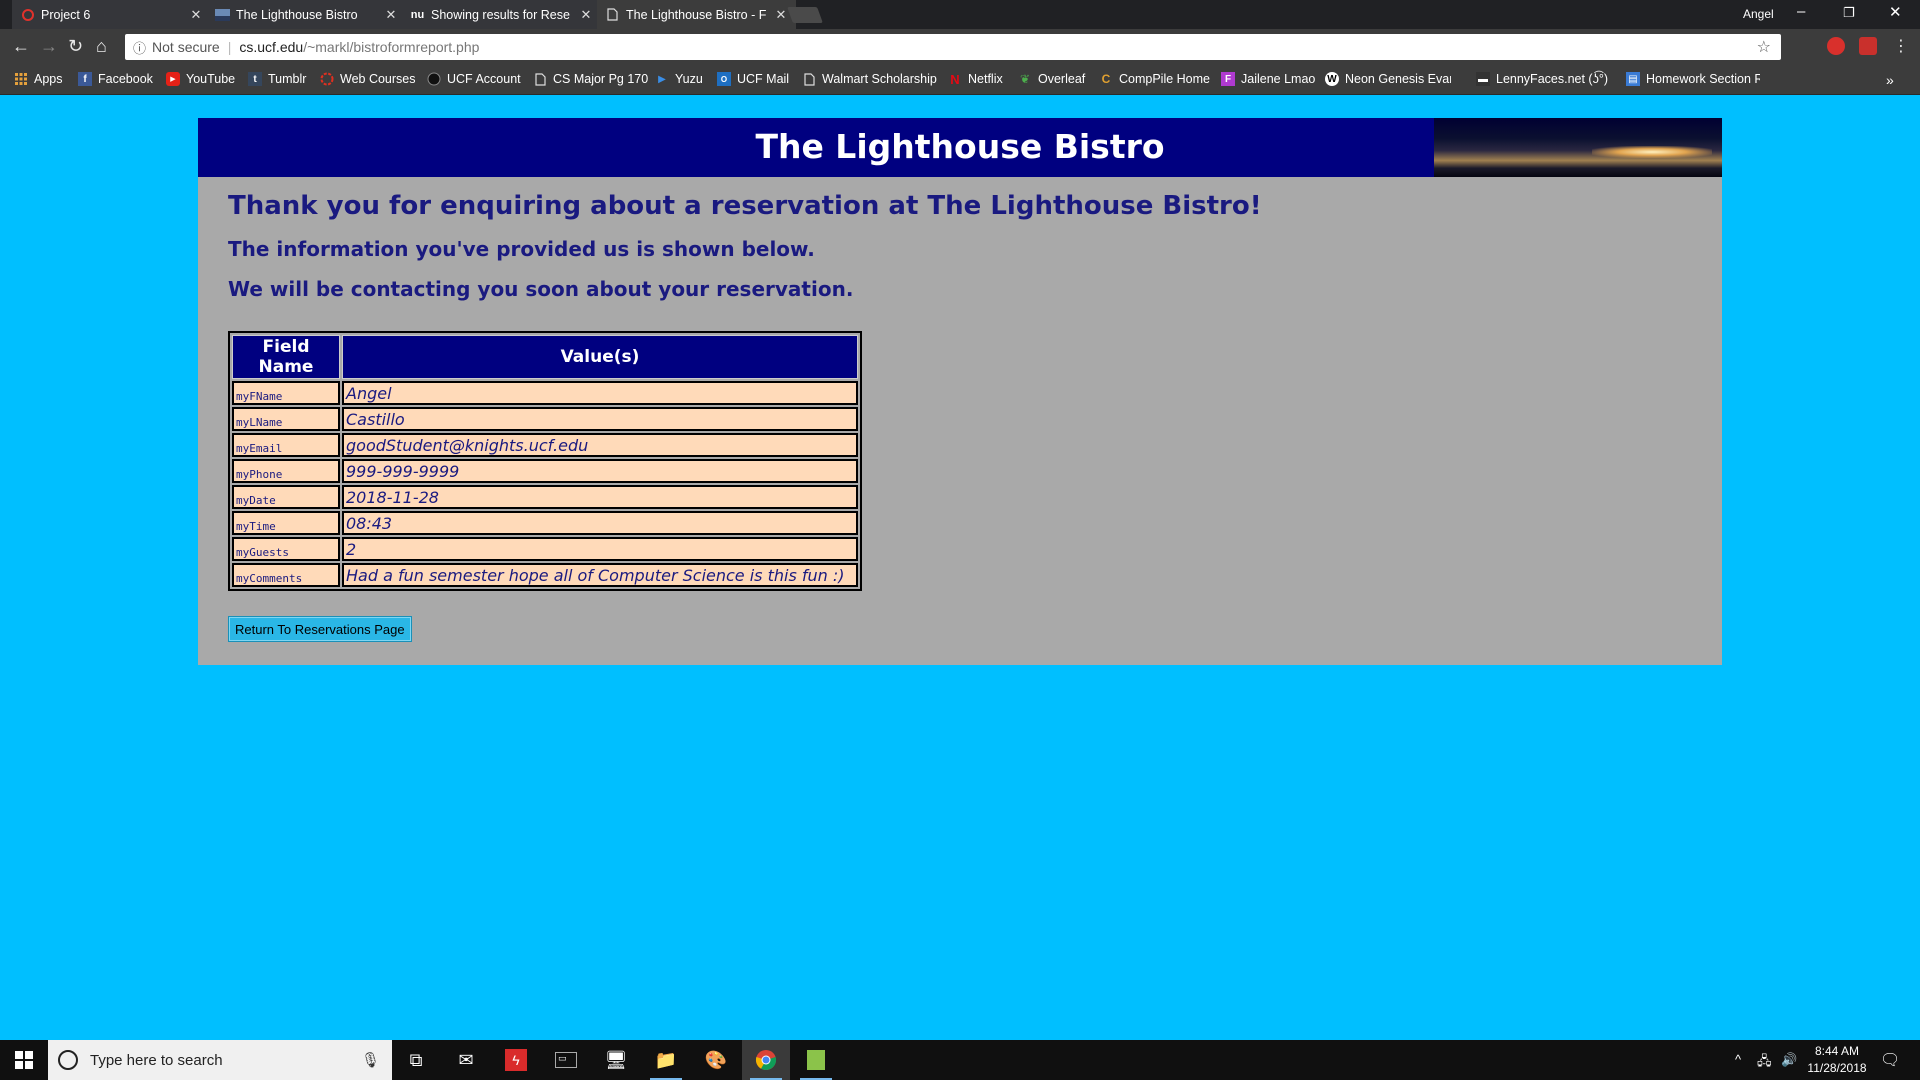 Image resolution: width=1920 pixels, height=1080 pixels. Describe the element at coordinates (1901, 46) in the screenshot. I see `menu-icon: ⋮` at that location.